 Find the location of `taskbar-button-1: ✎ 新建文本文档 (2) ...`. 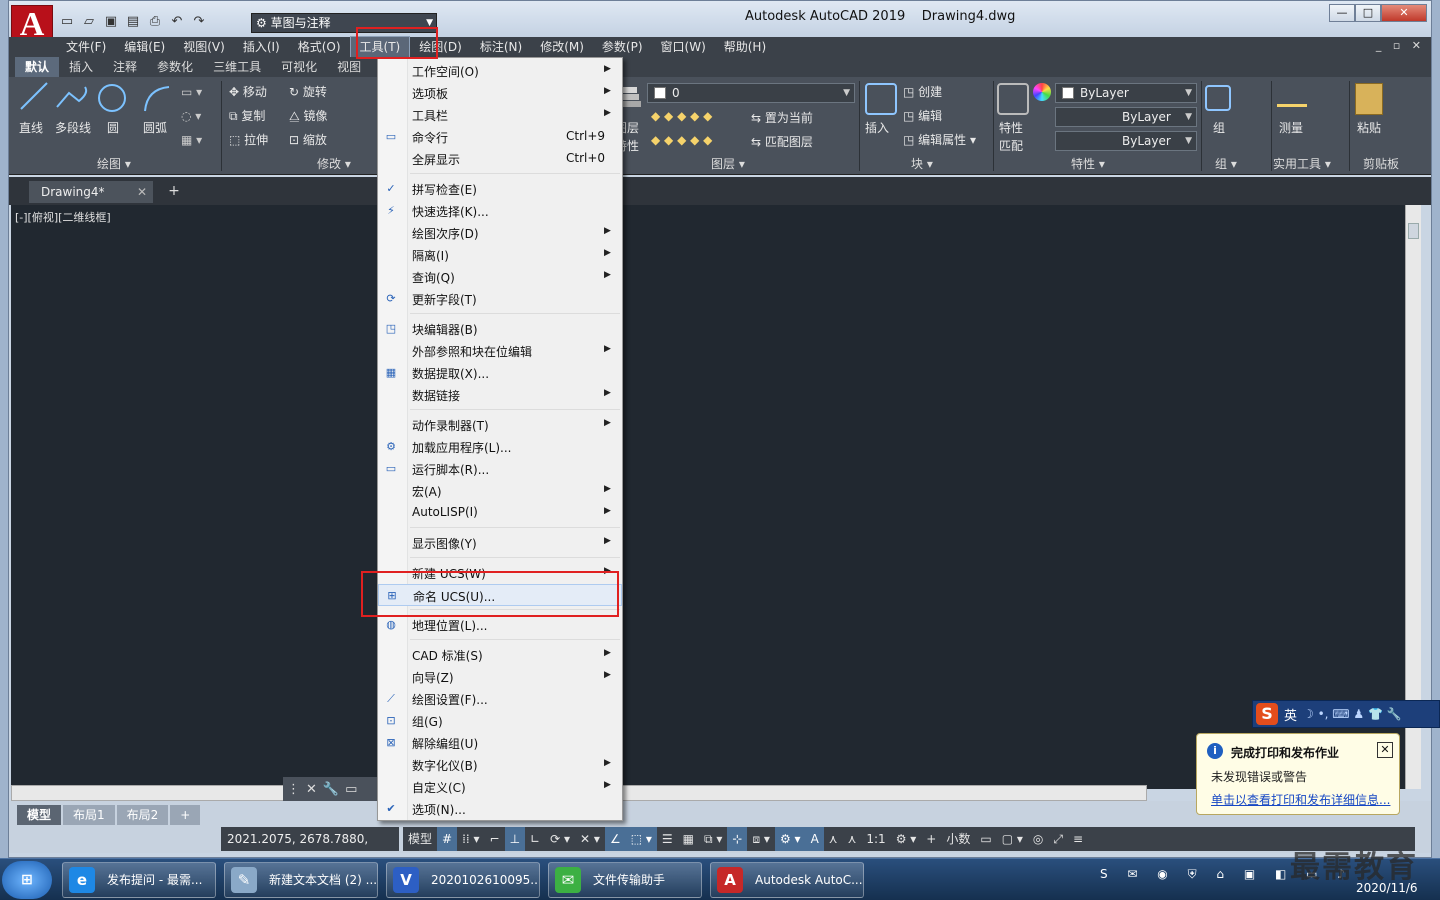

taskbar-button-1: ✎ 新建文本文档 (2) ... is located at coordinates (301, 880).